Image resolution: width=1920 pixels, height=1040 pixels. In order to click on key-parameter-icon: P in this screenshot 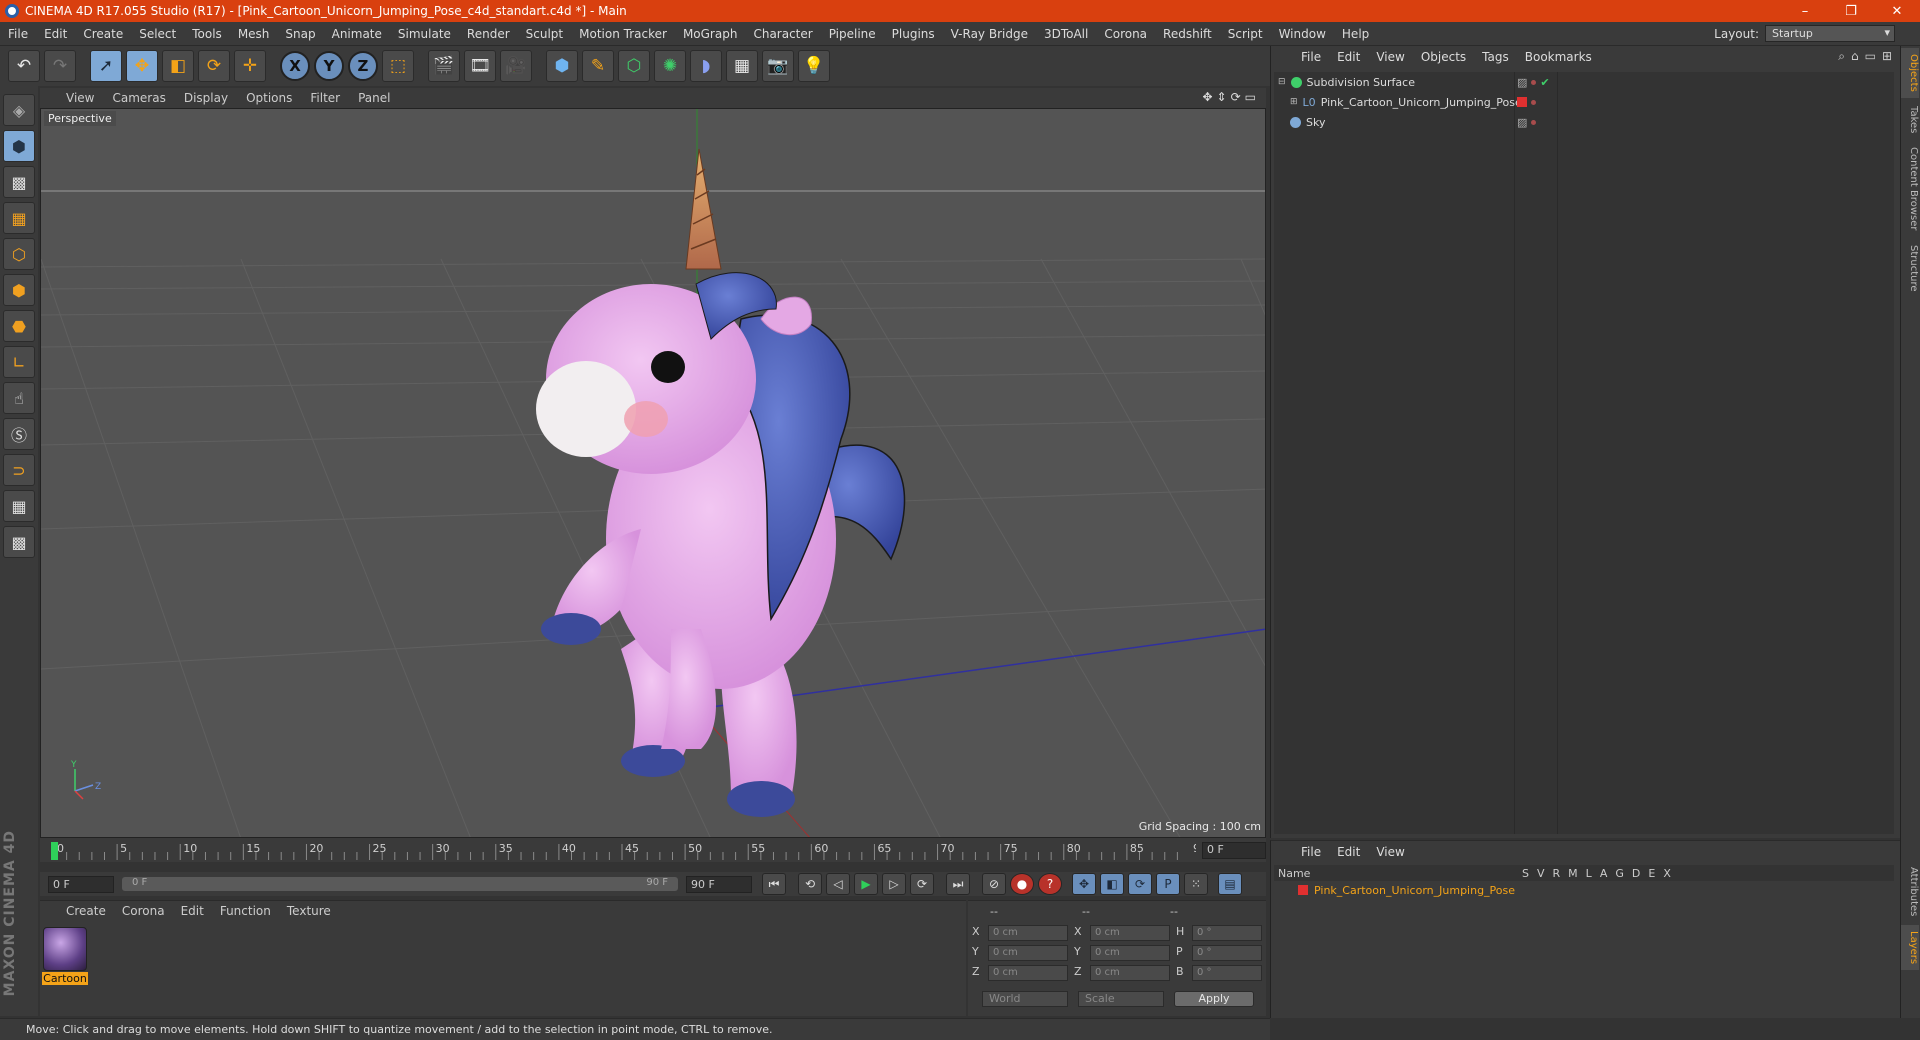, I will do `click(1168, 884)`.